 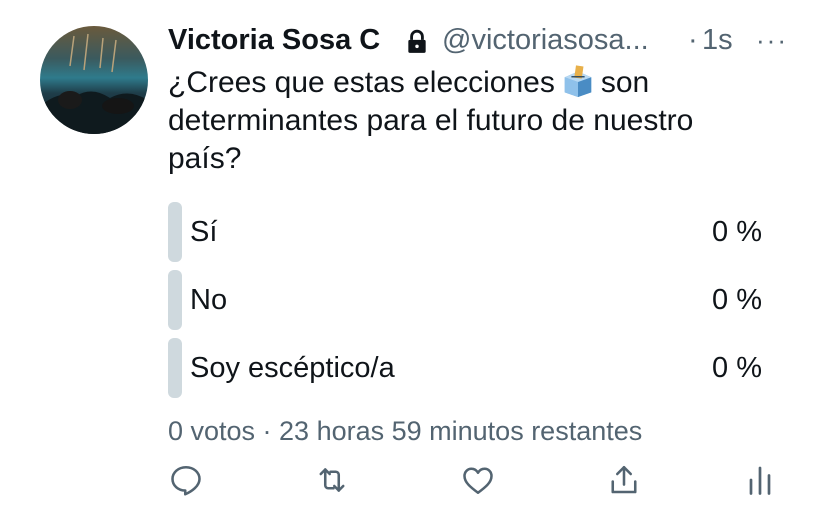 I want to click on like-icon, so click(x=478, y=480).